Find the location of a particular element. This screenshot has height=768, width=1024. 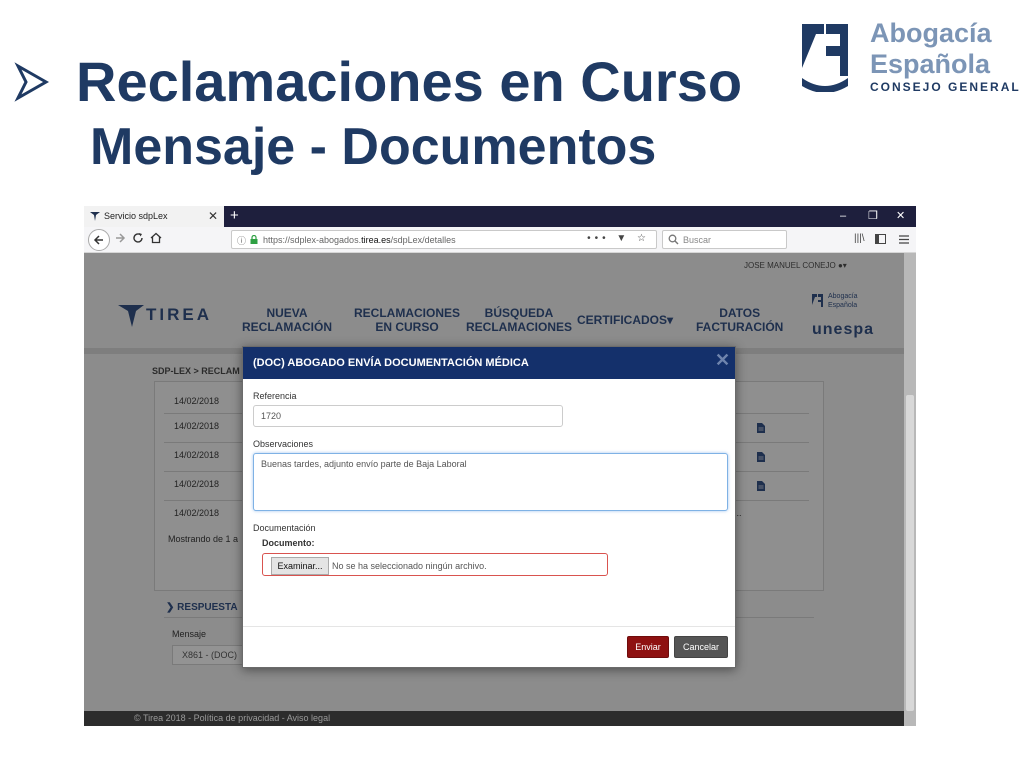

vertical-scrollbar is located at coordinates (910, 489).